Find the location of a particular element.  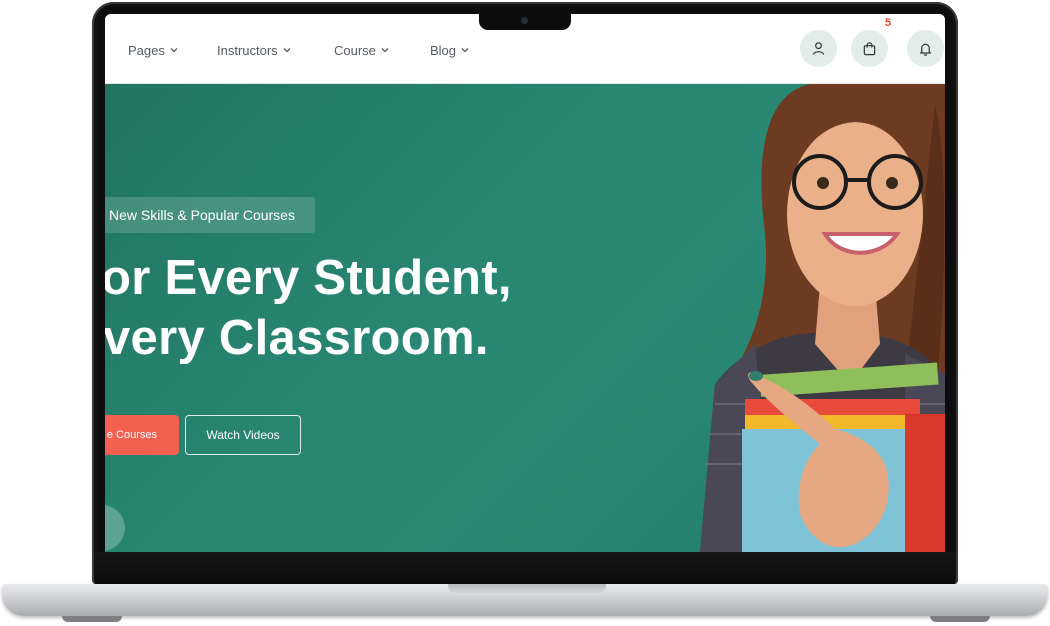

hero-headline-line-1: or Every Student, is located at coordinates (308, 278).